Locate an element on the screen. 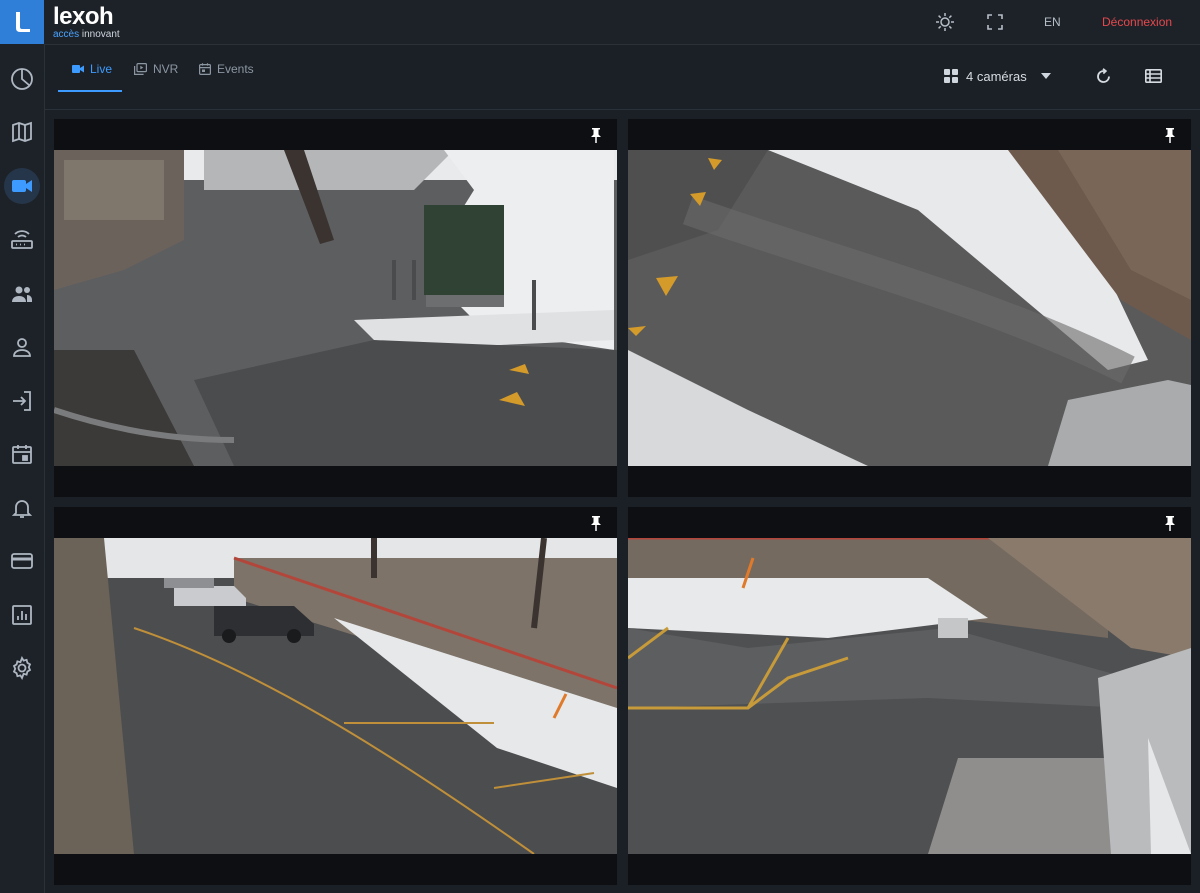 Image resolution: width=1200 pixels, height=893 pixels. sidebar-item-cards is located at coordinates (22, 561).